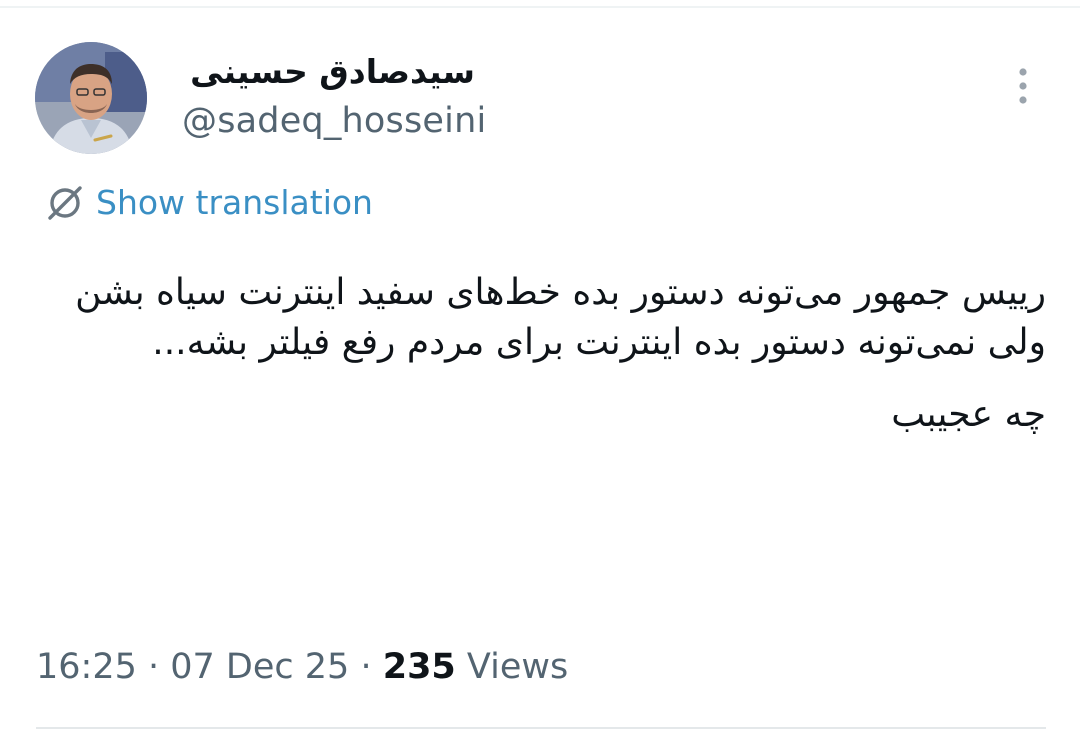 Image resolution: width=1080 pixels, height=749 pixels. What do you see at coordinates (968, 414) in the screenshot?
I see `tweet-paragraph: چه عجیبب` at bounding box center [968, 414].